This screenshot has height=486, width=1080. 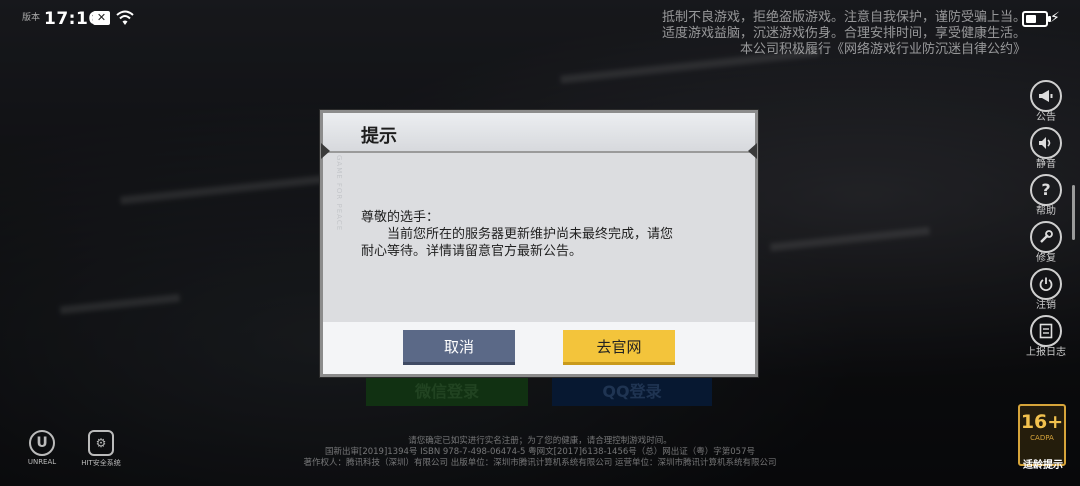 I want to click on cancel-button: 取消, so click(x=459, y=347).